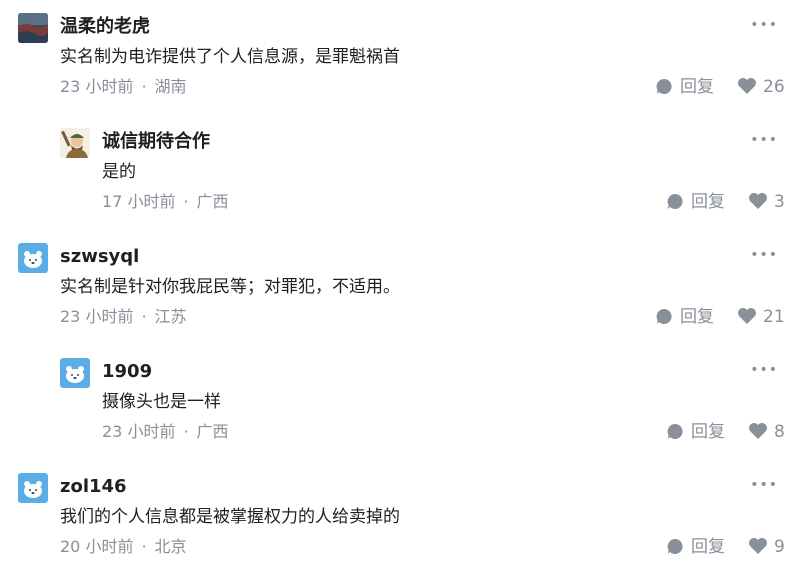 The width and height of the screenshot is (809, 578). I want to click on comment-meta: 17 小时前 · 广西, so click(165, 202).